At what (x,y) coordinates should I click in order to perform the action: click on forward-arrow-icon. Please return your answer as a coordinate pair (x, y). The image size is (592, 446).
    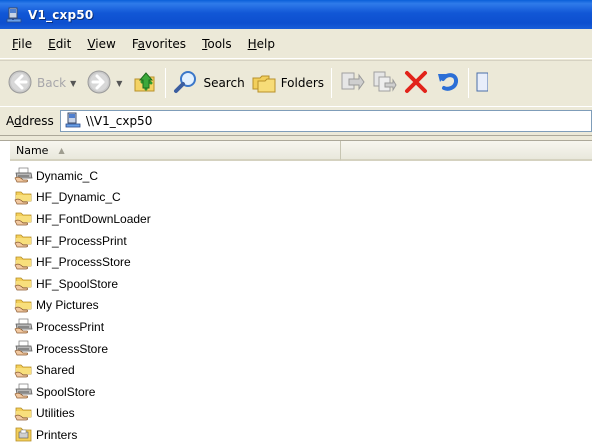
    Looking at the image, I should click on (99, 83).